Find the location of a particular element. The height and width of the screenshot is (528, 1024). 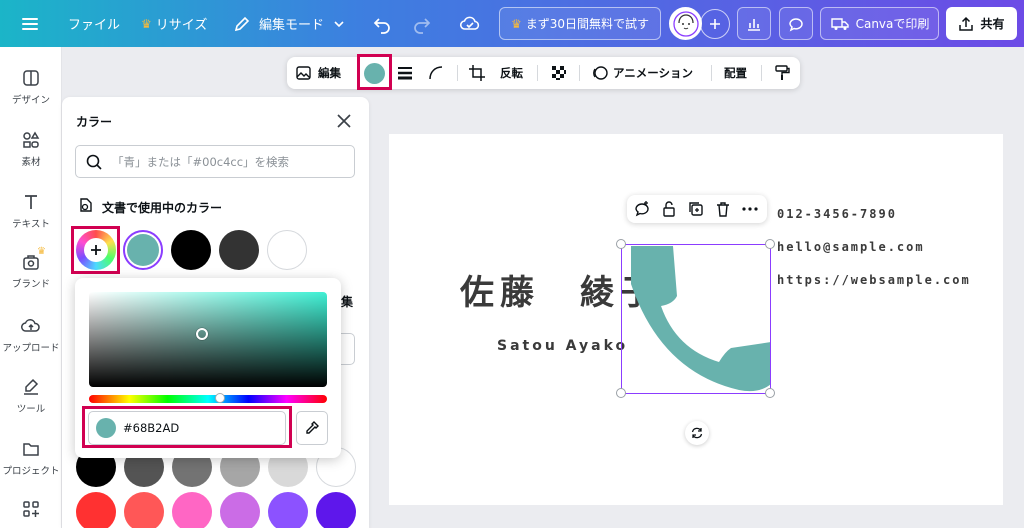

sidebar-item-tools: ツール is located at coordinates (31, 396).